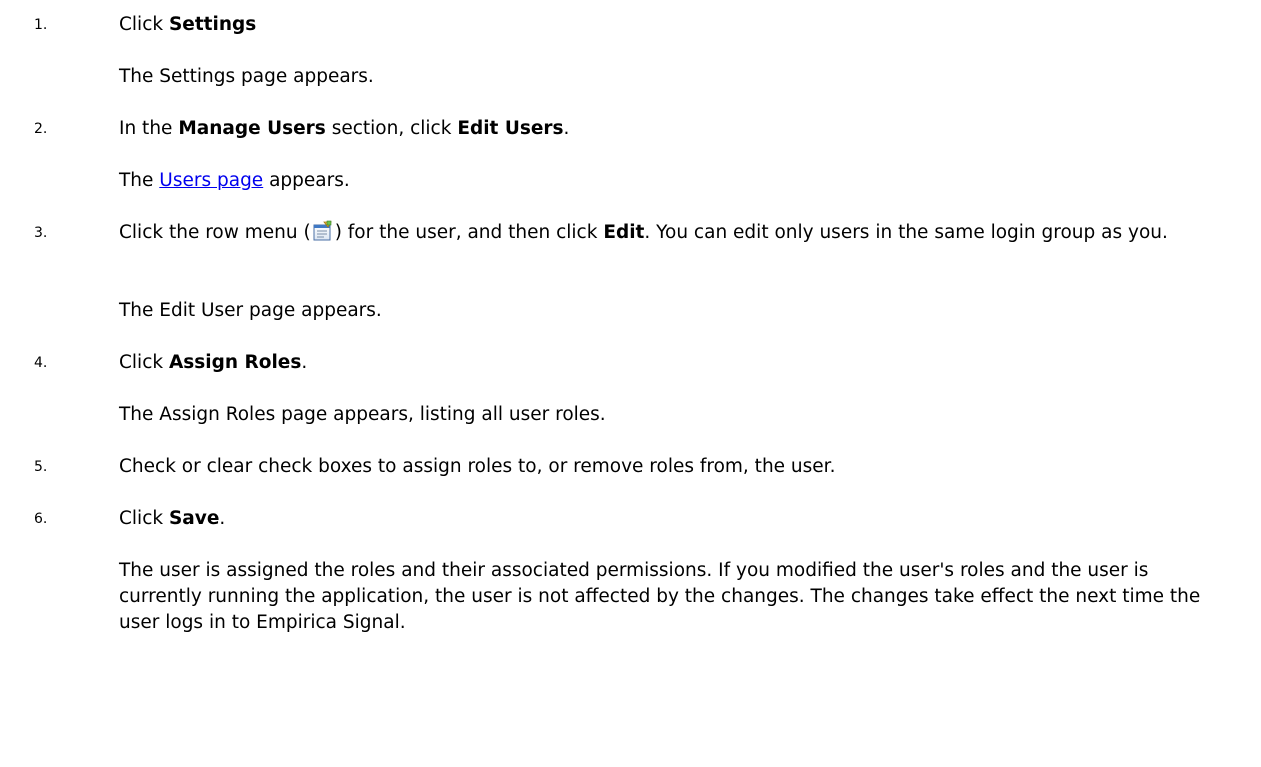 This screenshot has width=1261, height=767. What do you see at coordinates (510, 128) in the screenshot?
I see `ui-term-edit-users: Edit Users` at bounding box center [510, 128].